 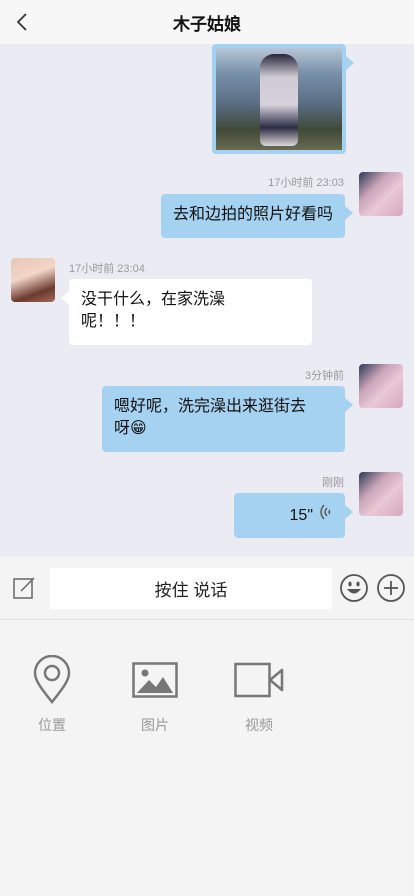 What do you see at coordinates (257, 216) in the screenshot?
I see `message-bubble: 去和边拍的照片好看吗` at bounding box center [257, 216].